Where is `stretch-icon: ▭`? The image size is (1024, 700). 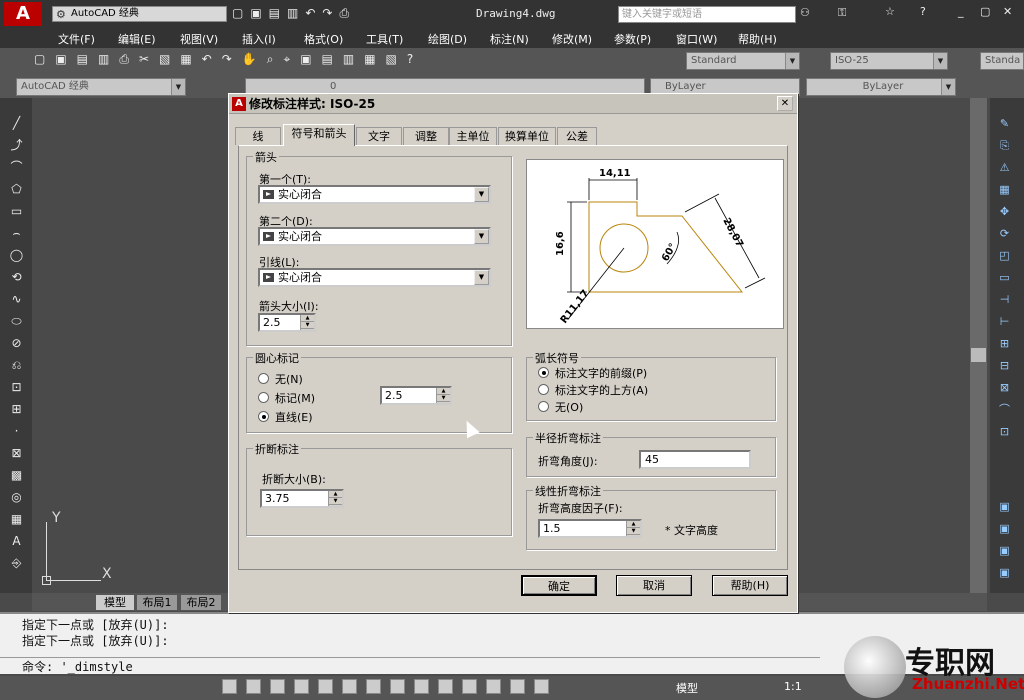 stretch-icon: ▭ is located at coordinates (1004, 277).